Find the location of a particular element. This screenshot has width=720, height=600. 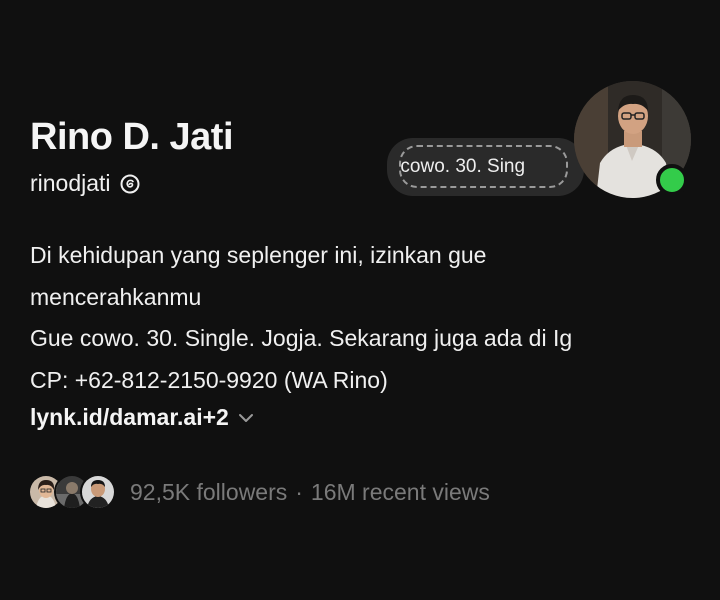

followers-count: 92,5K followers is located at coordinates (208, 492).